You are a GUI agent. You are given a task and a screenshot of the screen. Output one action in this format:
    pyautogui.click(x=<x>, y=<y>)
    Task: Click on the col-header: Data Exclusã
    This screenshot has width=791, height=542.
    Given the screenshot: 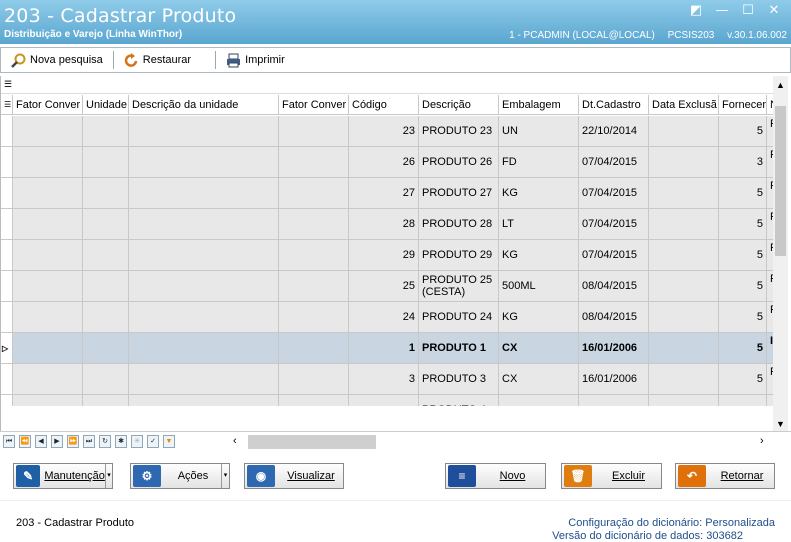 What is the action you would take?
    pyautogui.click(x=684, y=104)
    